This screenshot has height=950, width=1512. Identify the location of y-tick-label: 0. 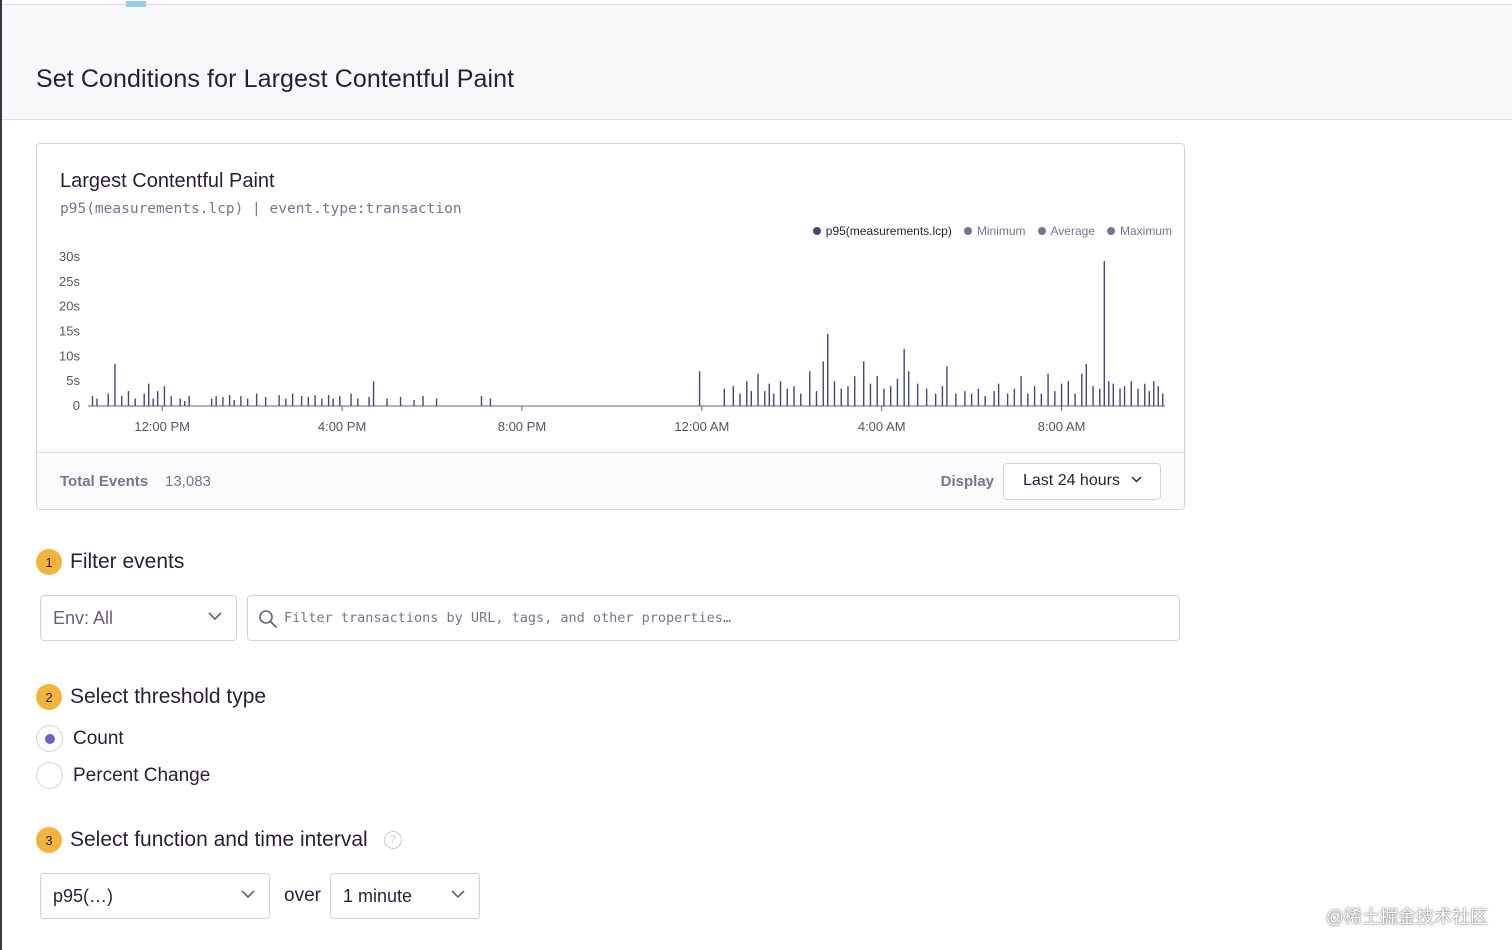
(76, 405).